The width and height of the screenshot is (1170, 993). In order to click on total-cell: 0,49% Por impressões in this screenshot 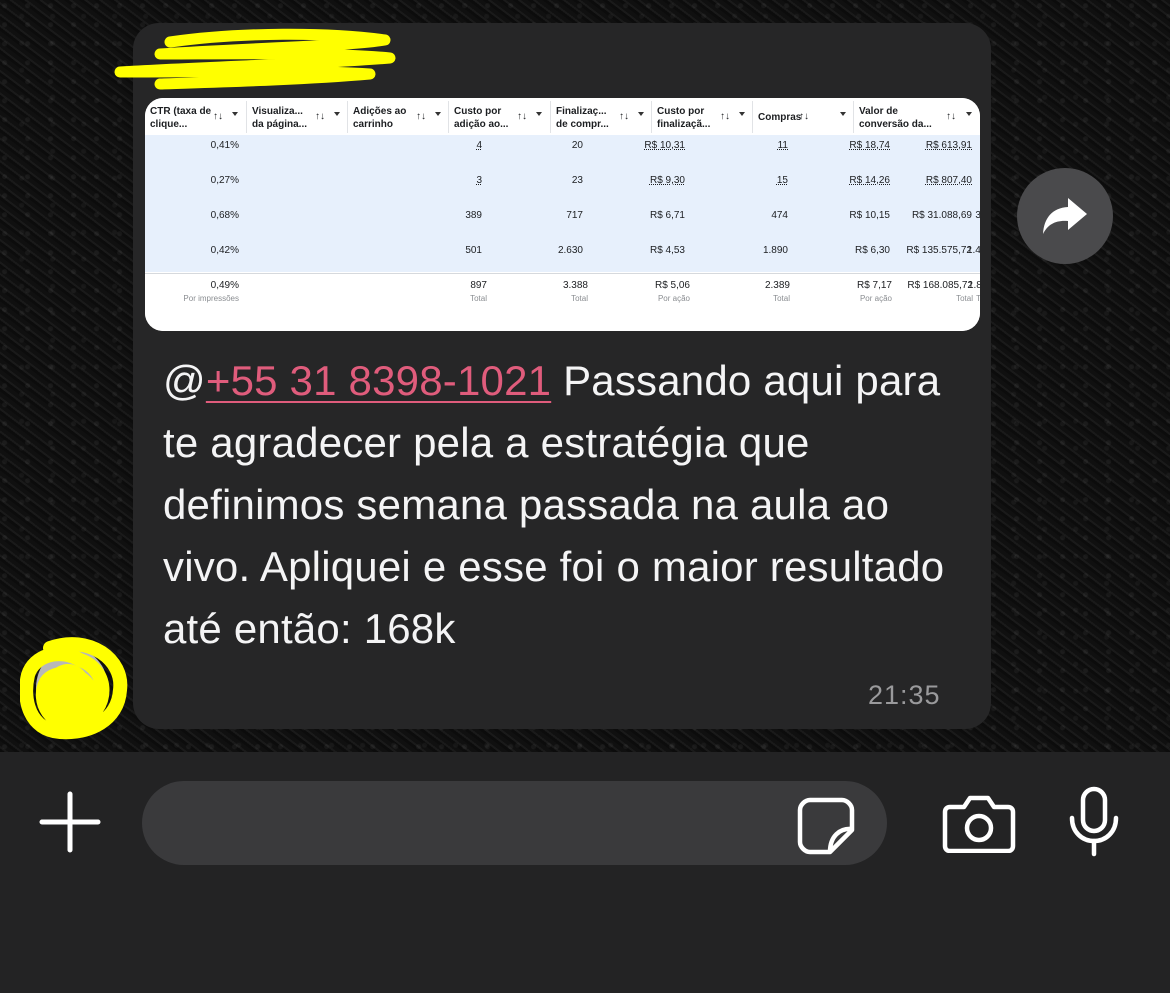, I will do `click(211, 291)`.